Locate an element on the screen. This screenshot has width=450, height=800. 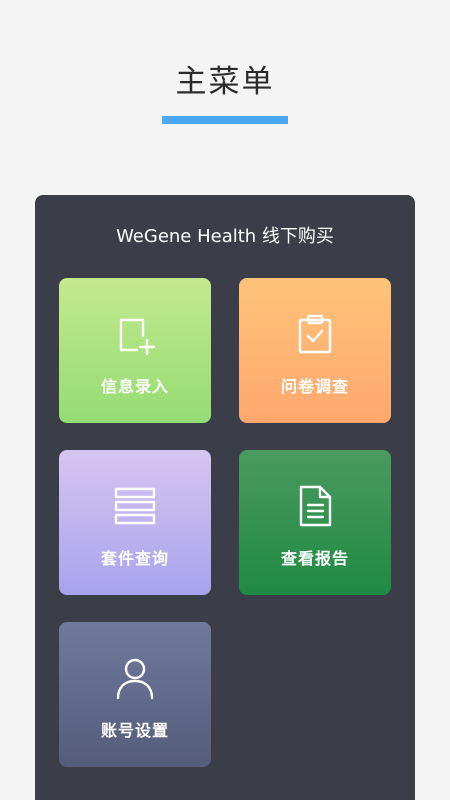
add-document-icon is located at coordinates (135, 334).